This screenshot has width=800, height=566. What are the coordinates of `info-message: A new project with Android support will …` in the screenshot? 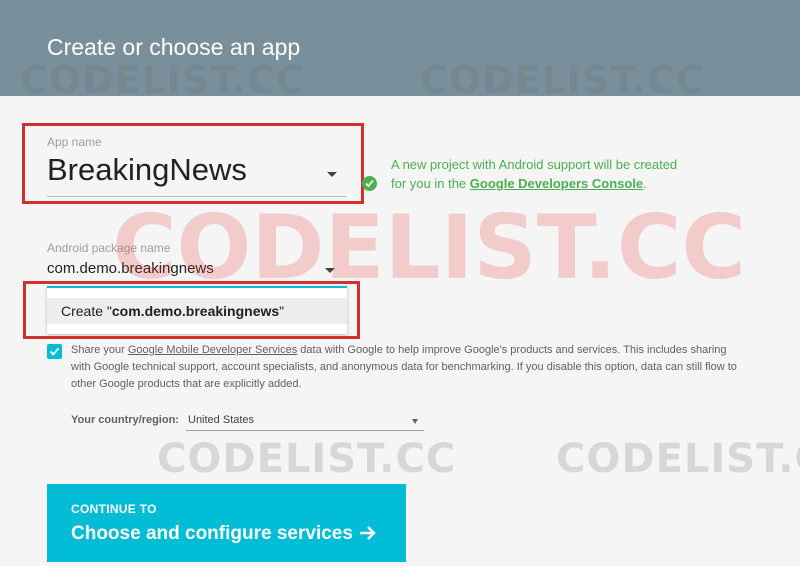 It's located at (536, 174).